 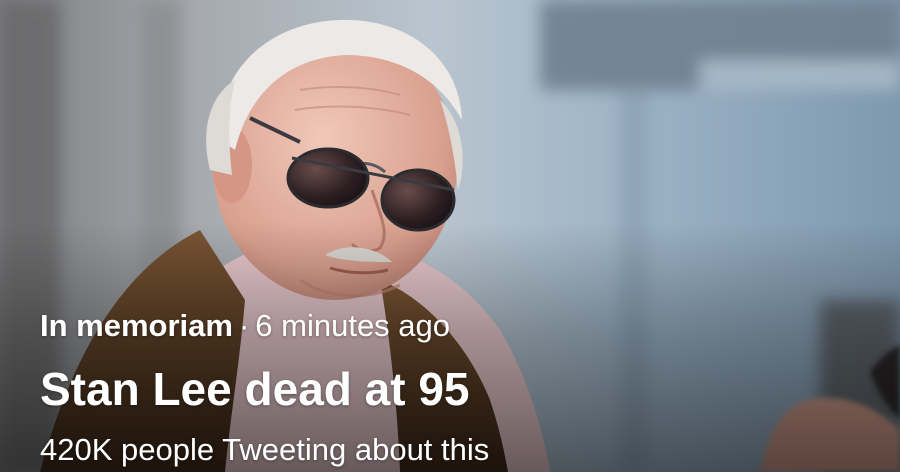 I want to click on tweet-count: 420K people Tweeting about this, so click(x=265, y=449).